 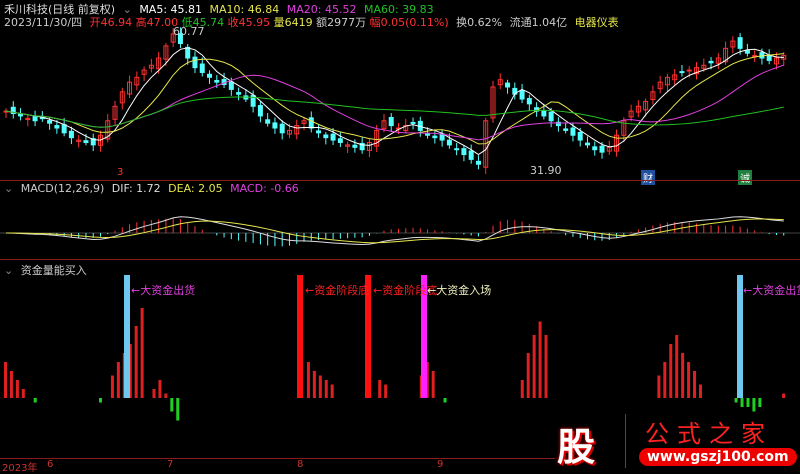 I want to click on dif-value: DIF: 1.72, so click(x=136, y=188).